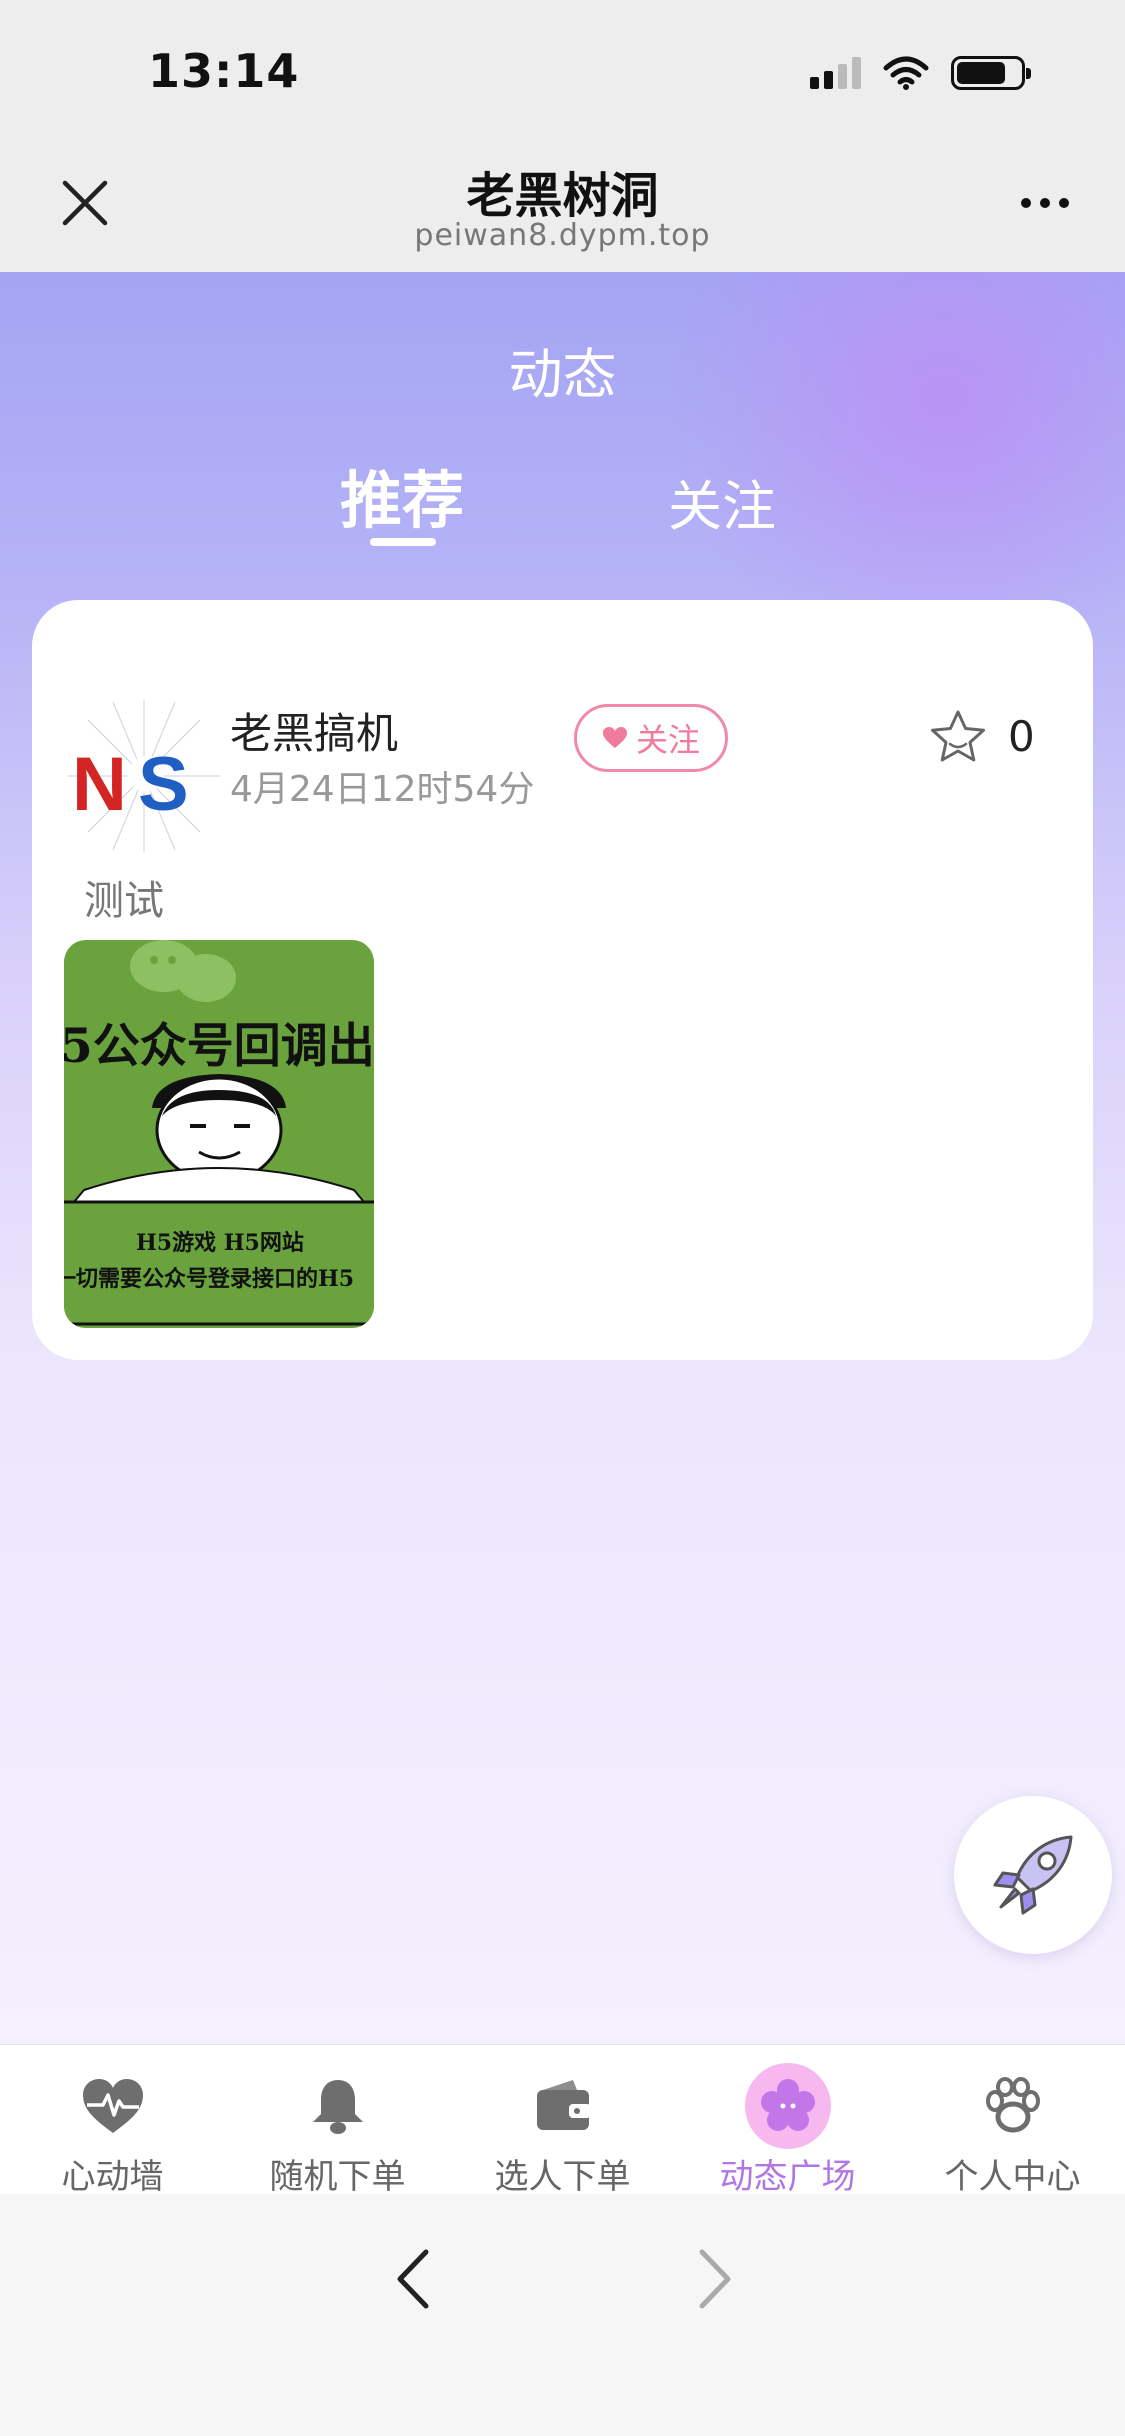 This screenshot has width=1125, height=2436. Describe the element at coordinates (564, 2105) in the screenshot. I see `wallet-icon` at that location.